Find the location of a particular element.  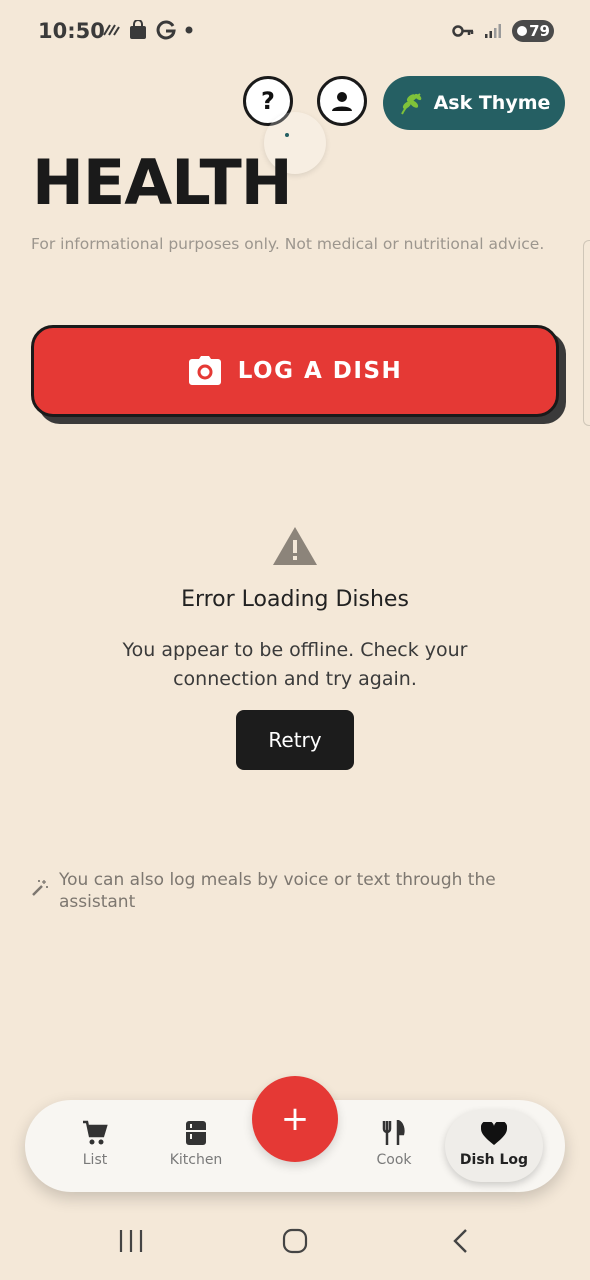

fridge-icon is located at coordinates (196, 1133).